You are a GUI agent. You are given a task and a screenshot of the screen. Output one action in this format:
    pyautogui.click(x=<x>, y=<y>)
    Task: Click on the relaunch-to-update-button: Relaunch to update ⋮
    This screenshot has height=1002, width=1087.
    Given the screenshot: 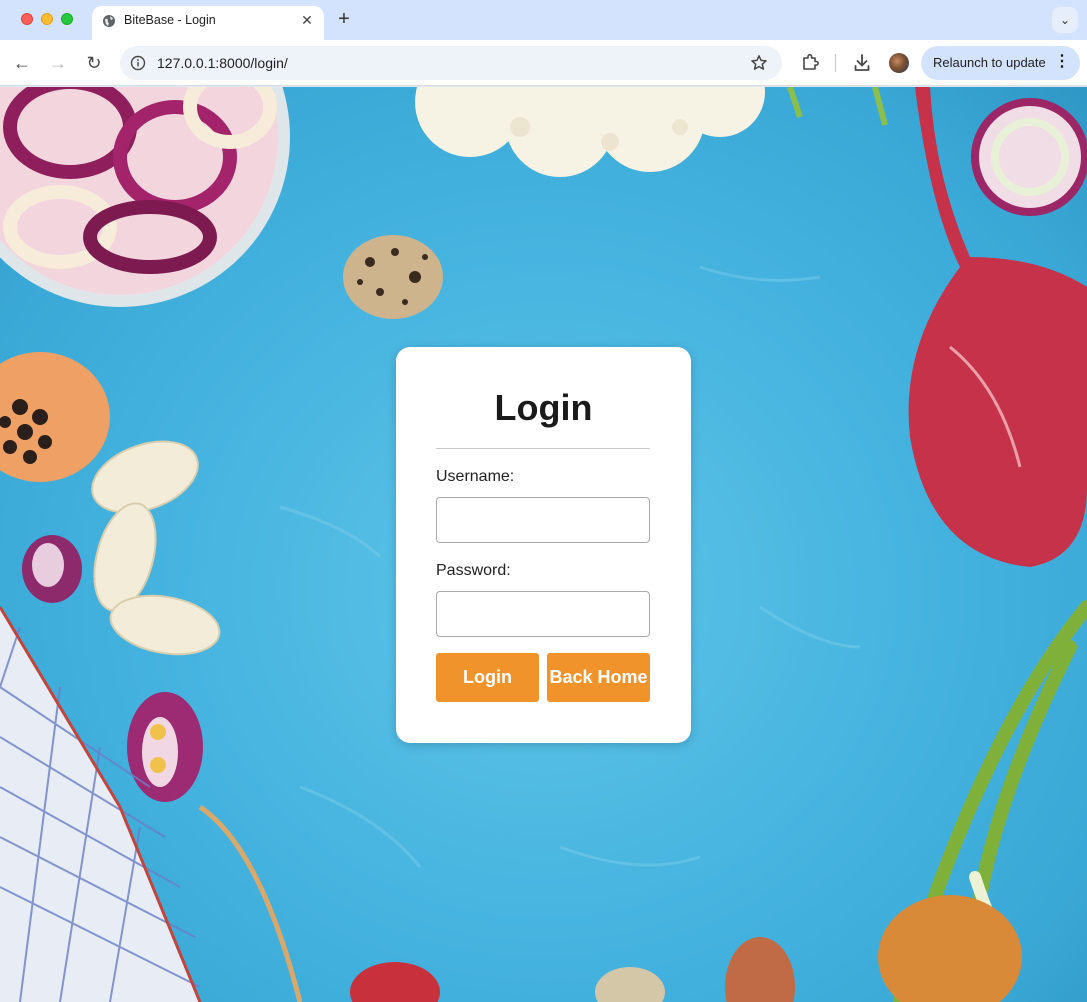 What is the action you would take?
    pyautogui.click(x=1000, y=63)
    